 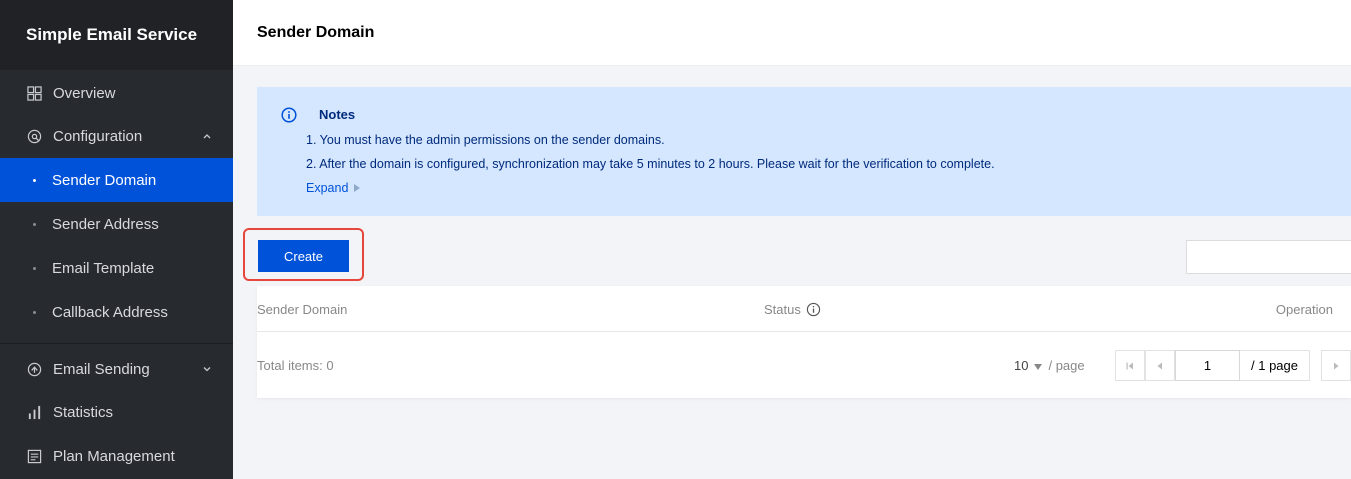 I want to click on page-size-value: 10, so click(x=1021, y=365).